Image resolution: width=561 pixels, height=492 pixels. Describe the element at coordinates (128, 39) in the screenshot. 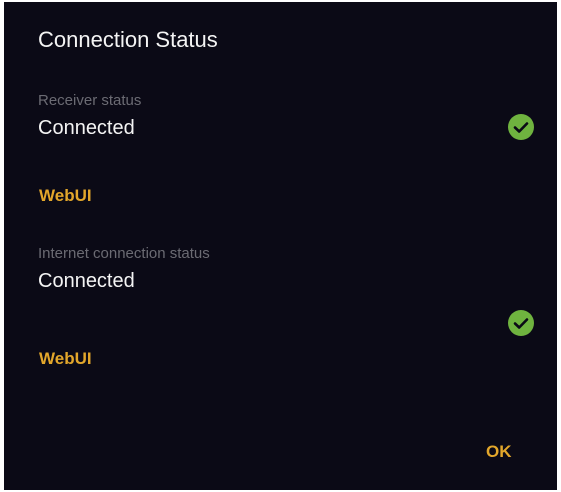

I see `dialog-title: Connection Status` at that location.